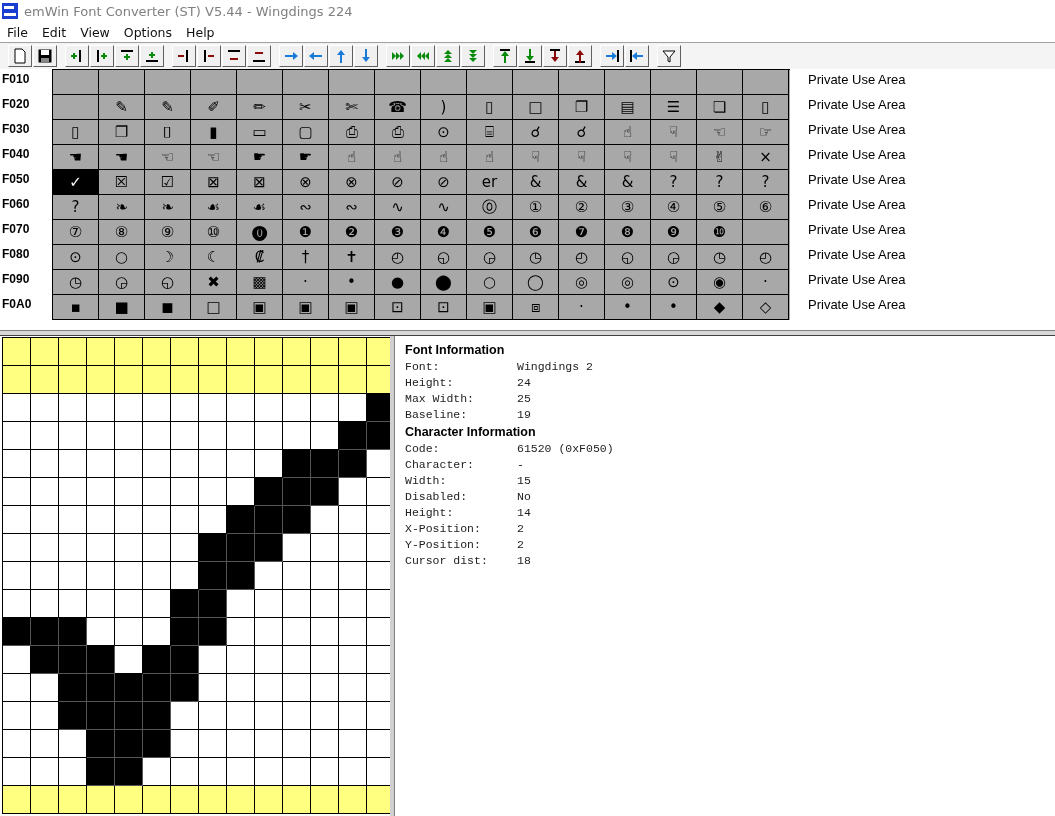 Image resolution: width=1055 pixels, height=816 pixels. I want to click on glyph-cell: ▯, so click(766, 107).